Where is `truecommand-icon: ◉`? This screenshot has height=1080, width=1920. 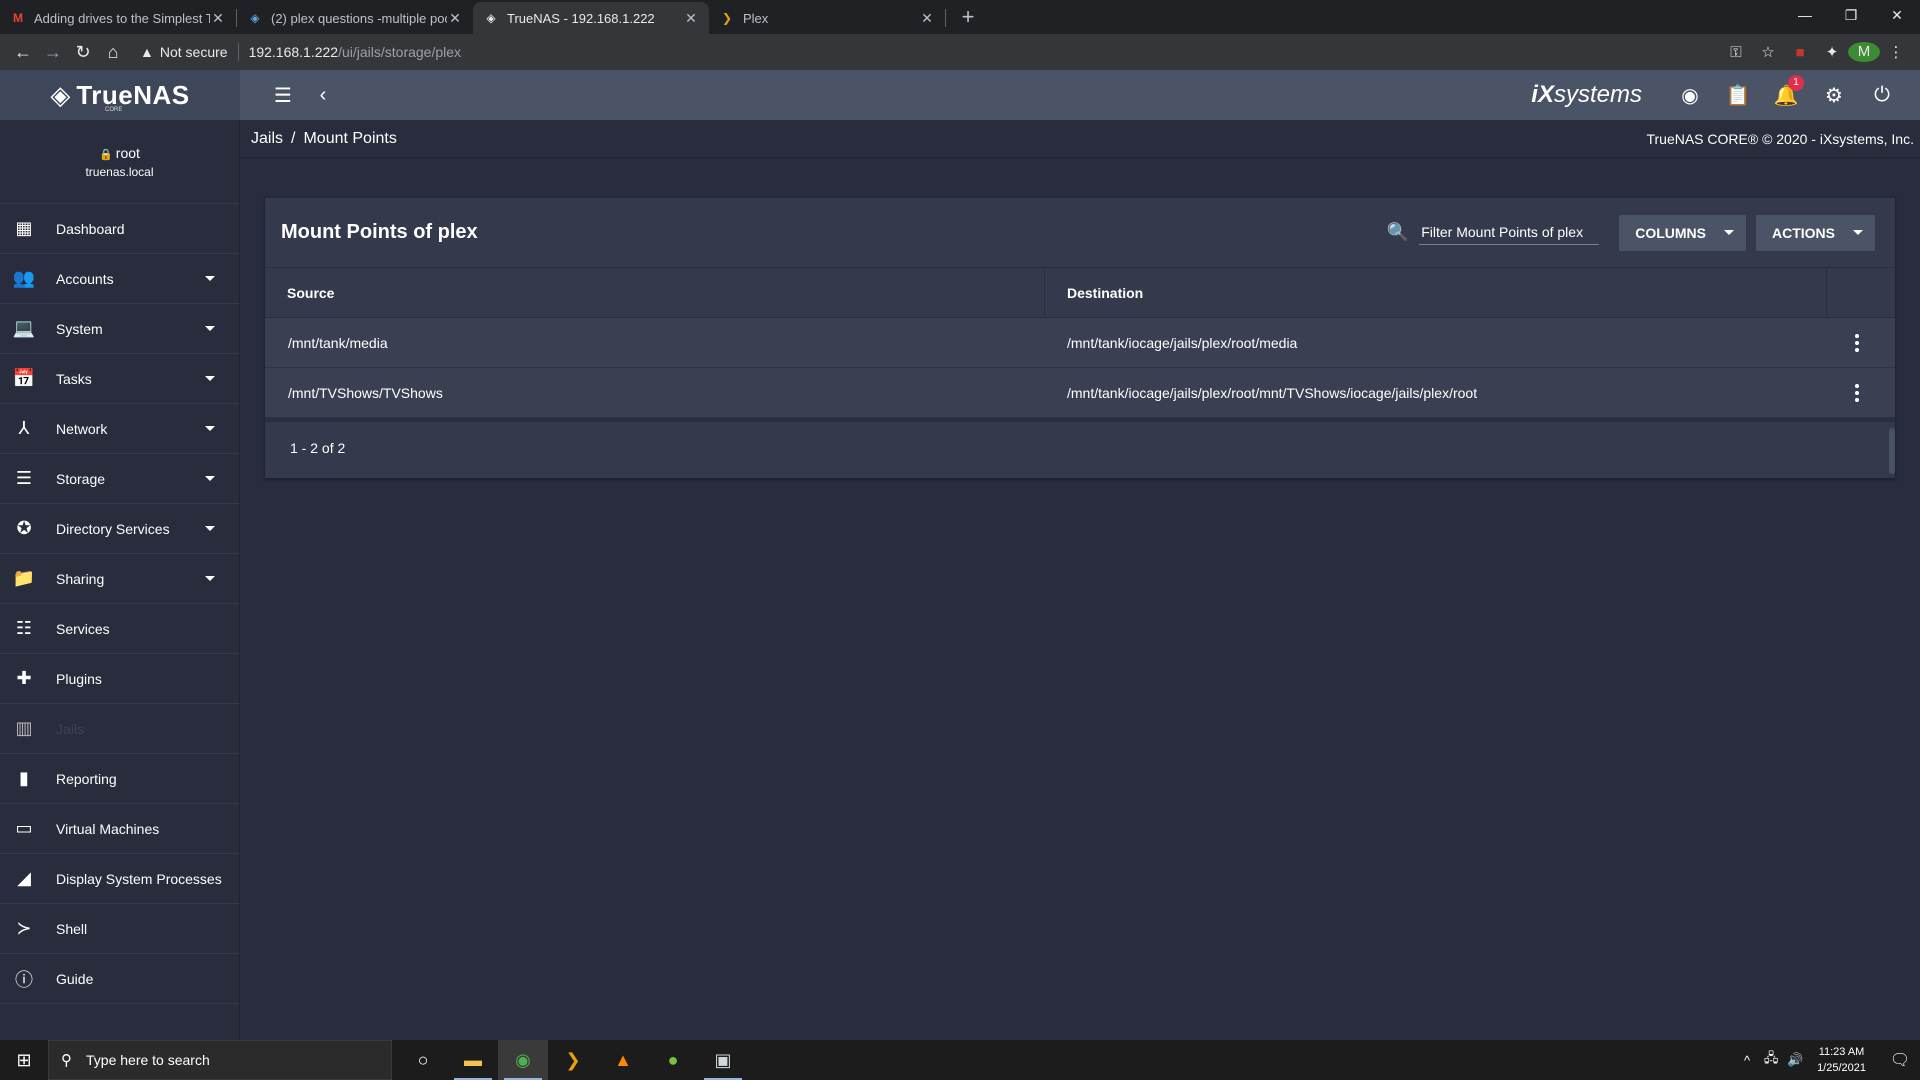 truecommand-icon: ◉ is located at coordinates (1690, 95).